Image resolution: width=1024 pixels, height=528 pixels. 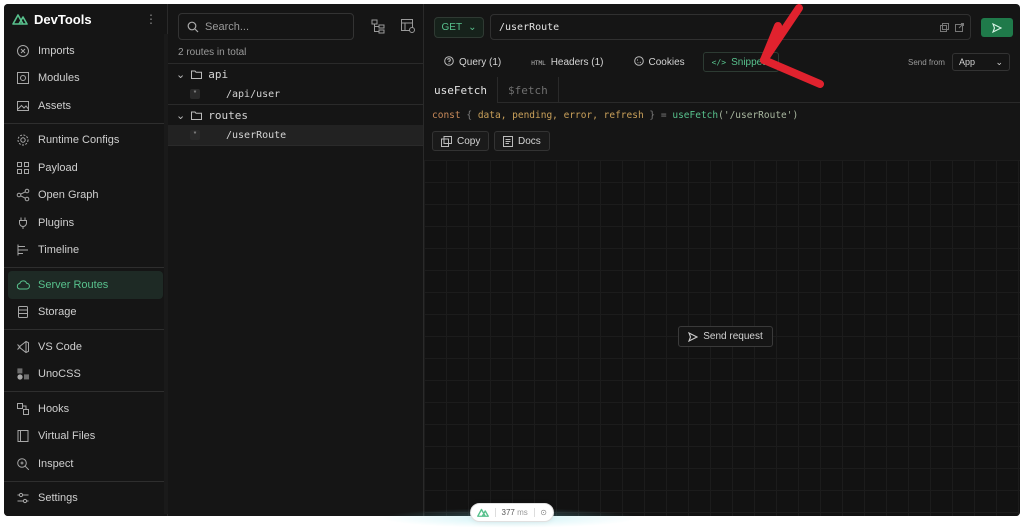 What do you see at coordinates (295, 94) in the screenshot?
I see `route-item: * /api/user` at bounding box center [295, 94].